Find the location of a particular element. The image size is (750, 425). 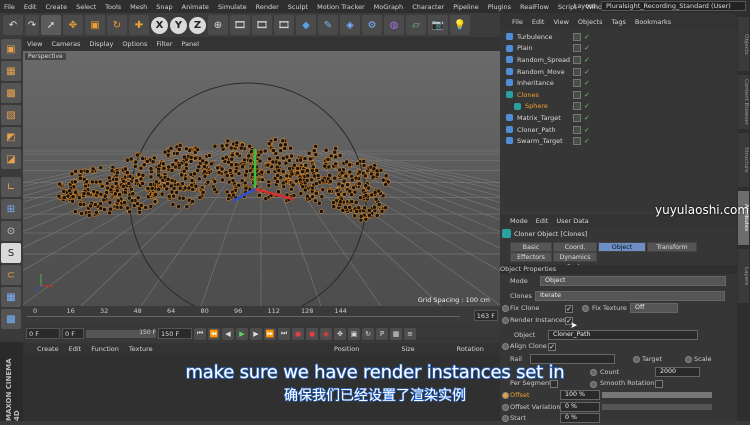

play-icon: ▶ is located at coordinates (242, 333).